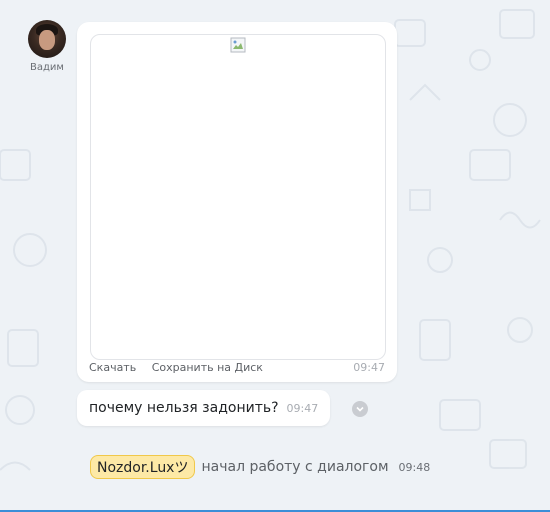 The width and height of the screenshot is (550, 512). I want to click on system-message-time: 09:48, so click(414, 467).